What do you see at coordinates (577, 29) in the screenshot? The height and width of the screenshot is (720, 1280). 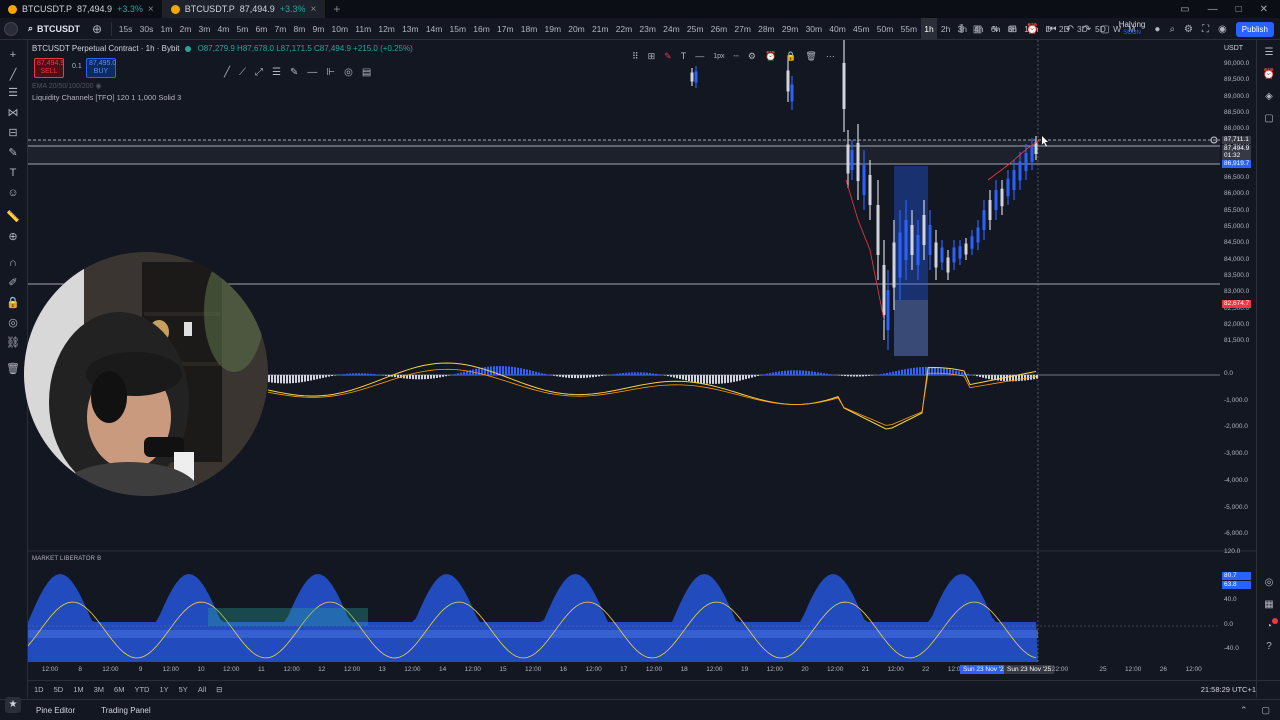 I see `timeframe-20m: 20m` at bounding box center [577, 29].